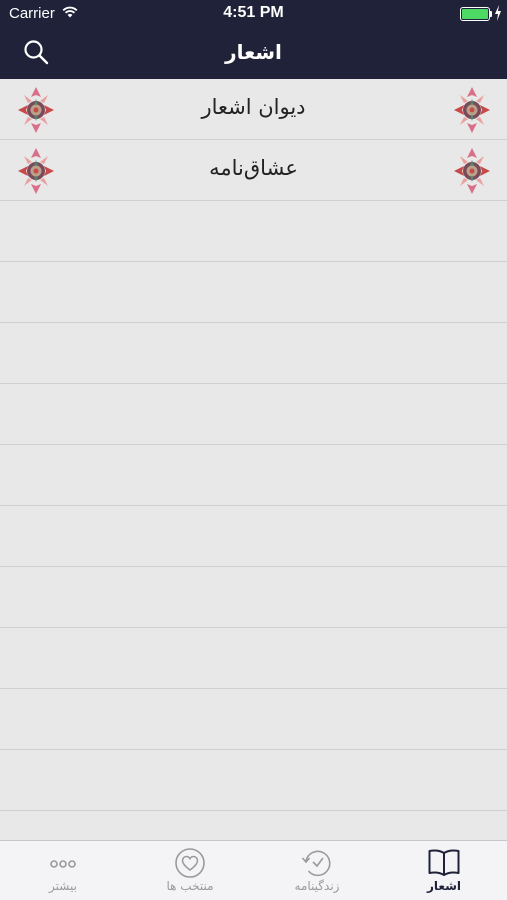 The width and height of the screenshot is (507, 900). I want to click on battery-icon, so click(475, 14).